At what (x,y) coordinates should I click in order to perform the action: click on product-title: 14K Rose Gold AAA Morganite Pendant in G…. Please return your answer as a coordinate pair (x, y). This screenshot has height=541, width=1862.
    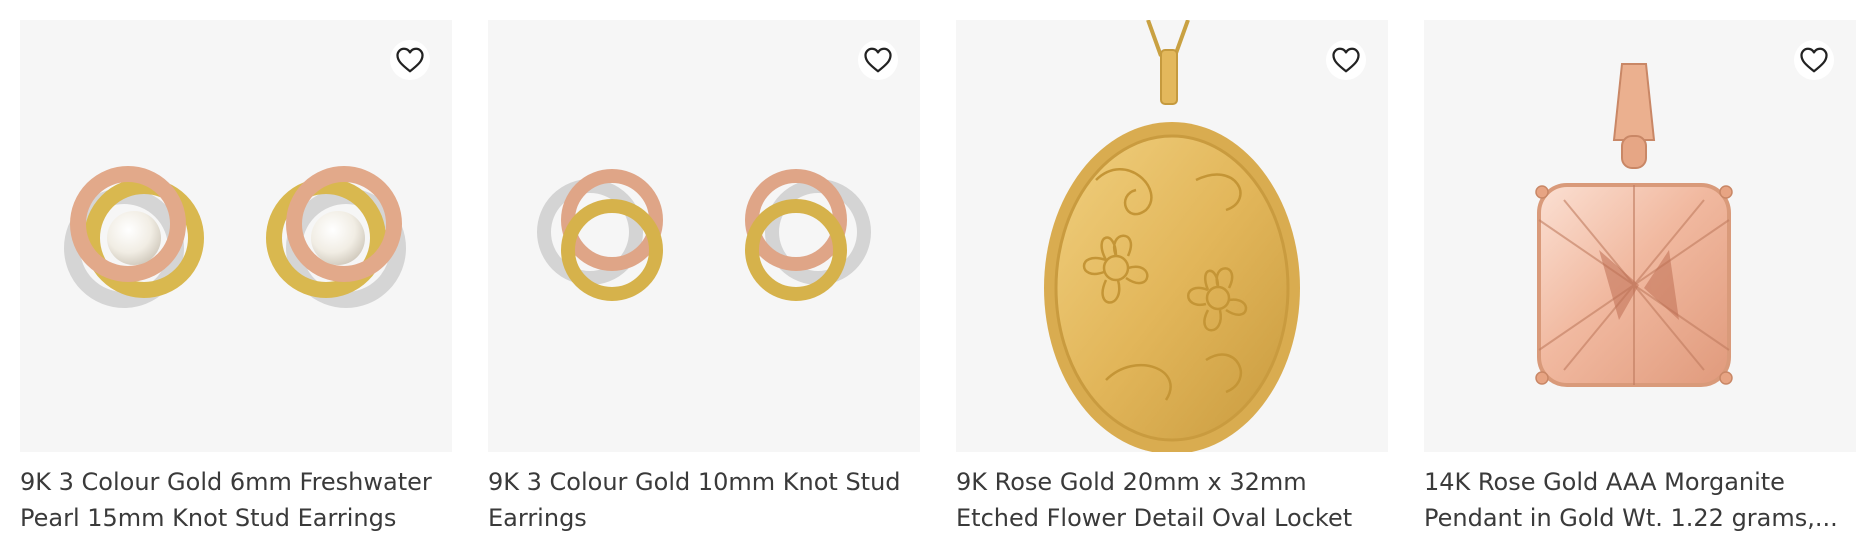
    Looking at the image, I should click on (1640, 500).